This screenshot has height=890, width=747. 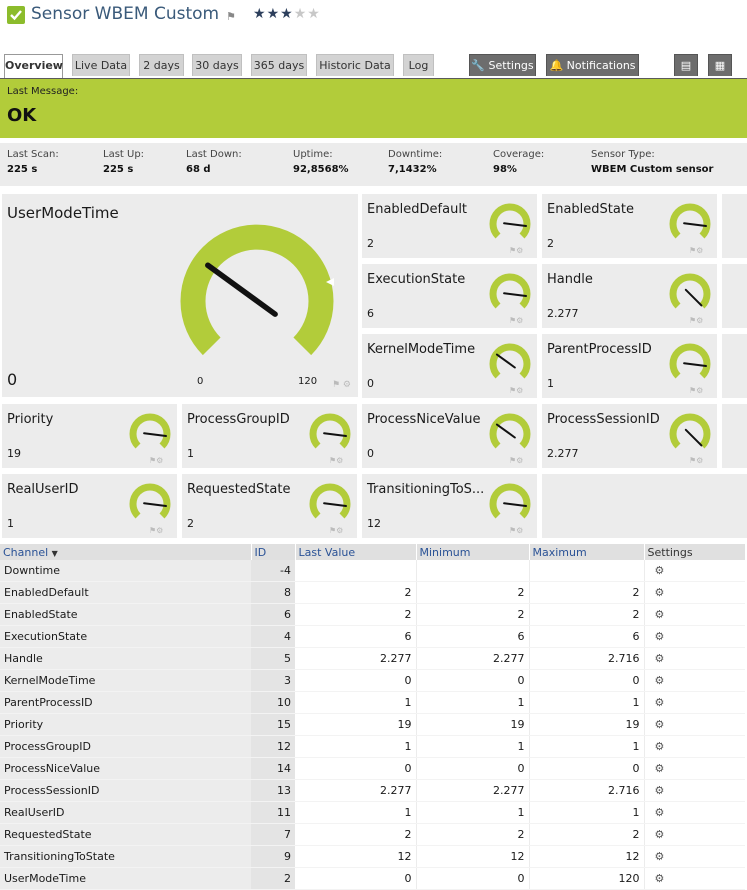 I want to click on table-row: RequestedState 7 2 2 2 ⚙, so click(x=372, y=834).